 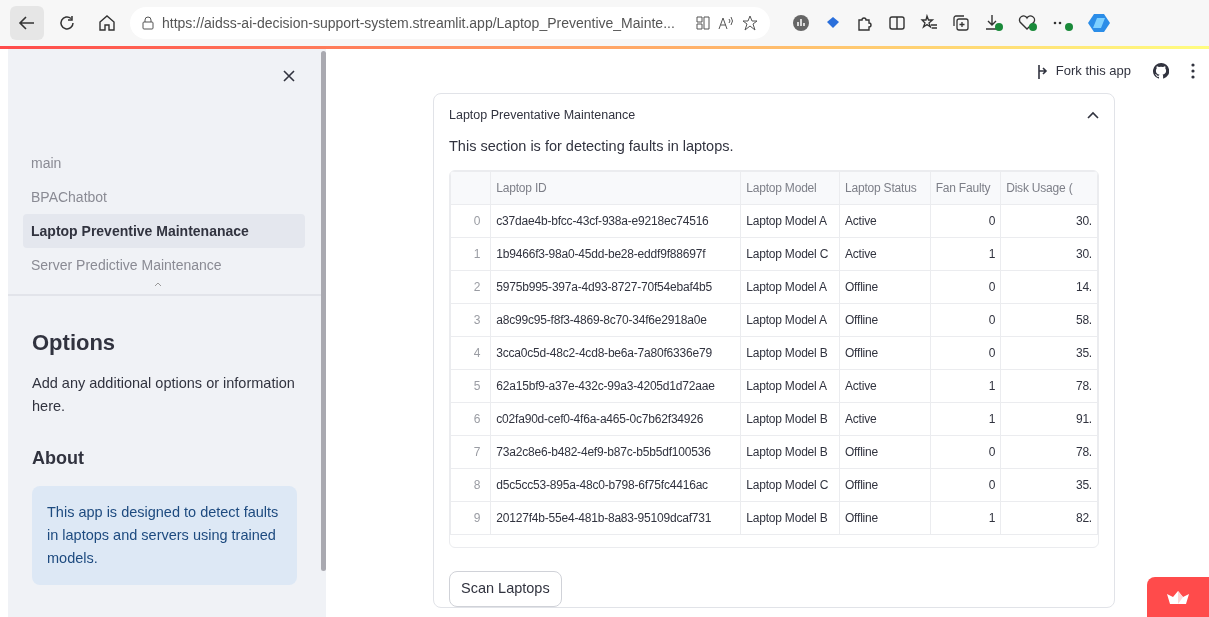 I want to click on download-icon, so click(x=994, y=23).